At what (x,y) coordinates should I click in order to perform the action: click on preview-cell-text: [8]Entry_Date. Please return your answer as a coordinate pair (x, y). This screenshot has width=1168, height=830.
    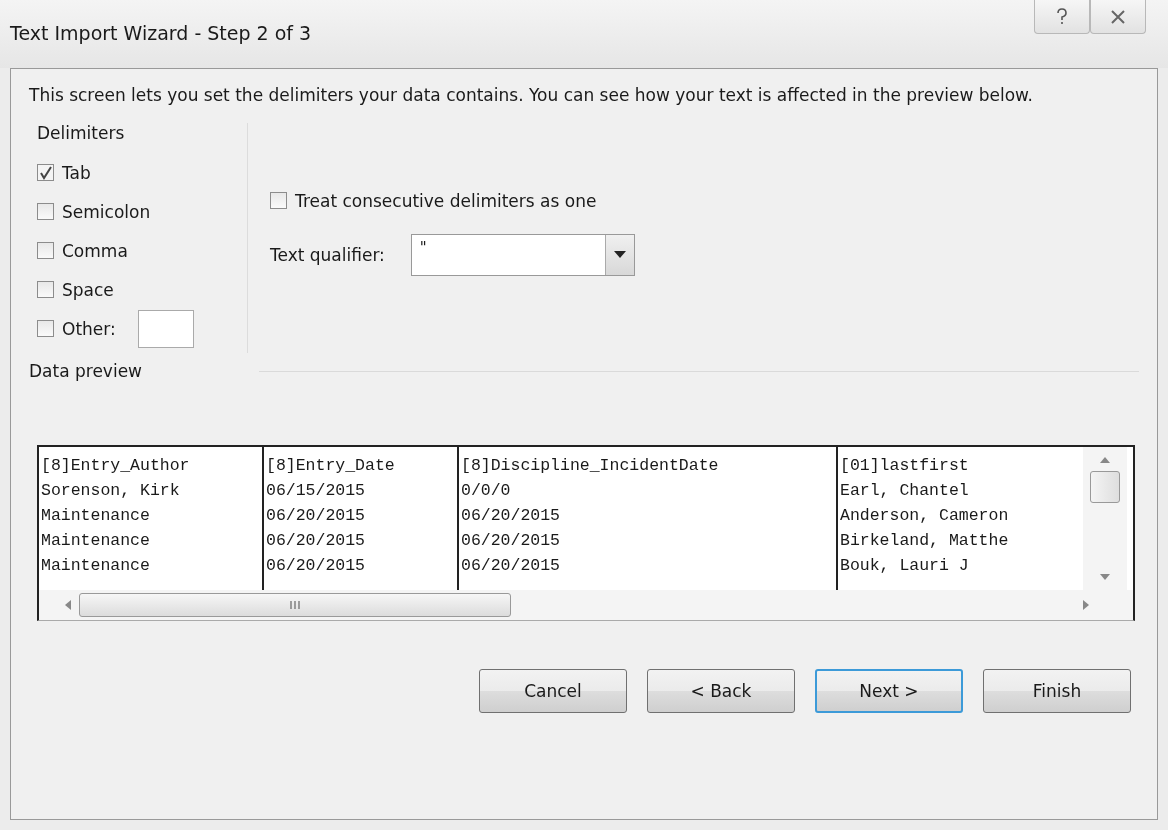
    Looking at the image, I should click on (330, 466).